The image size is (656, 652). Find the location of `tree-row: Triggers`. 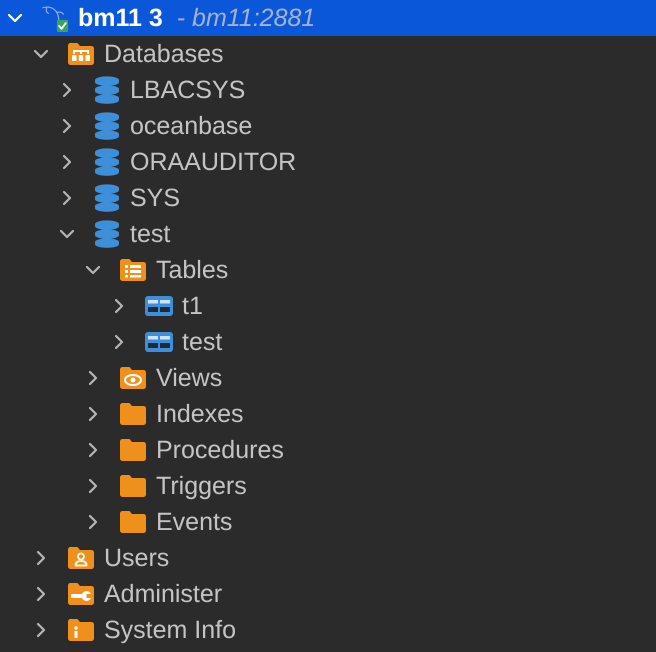

tree-row: Triggers is located at coordinates (328, 486).